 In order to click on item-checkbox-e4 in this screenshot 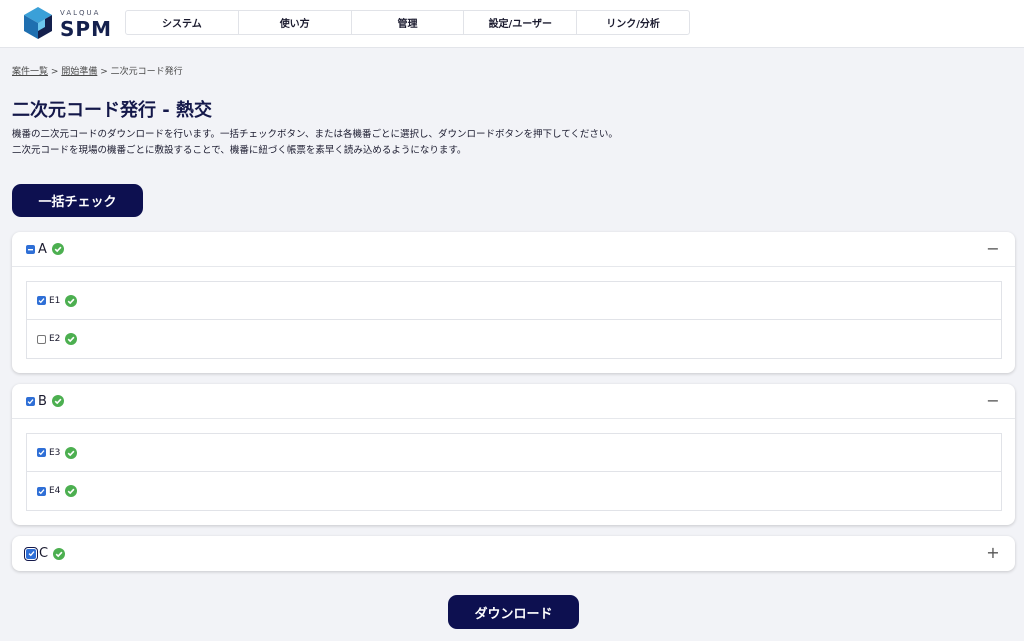, I will do `click(41, 491)`.